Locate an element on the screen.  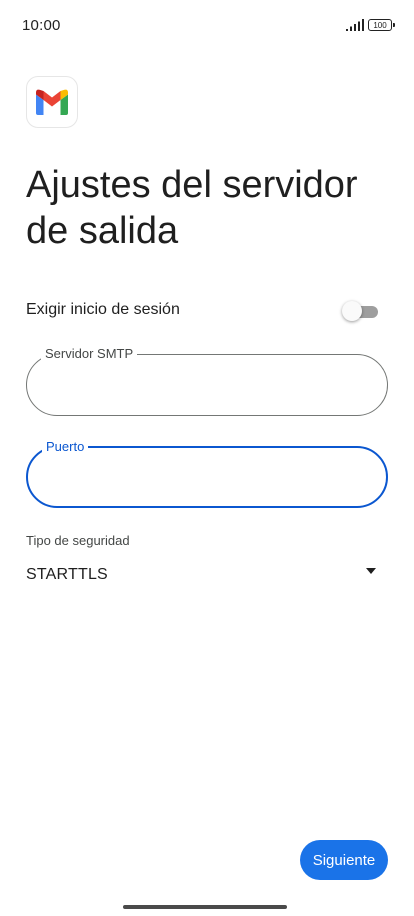
port-label: Puerto is located at coordinates (65, 447).